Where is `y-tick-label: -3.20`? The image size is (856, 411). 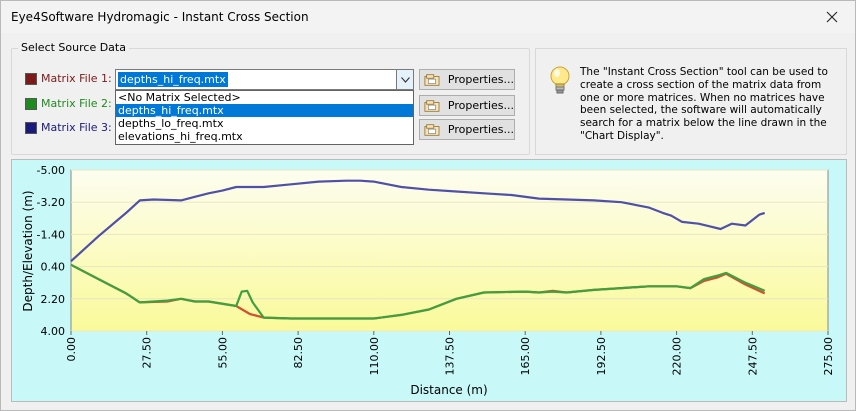
y-tick-label: -3.20 is located at coordinates (51, 202).